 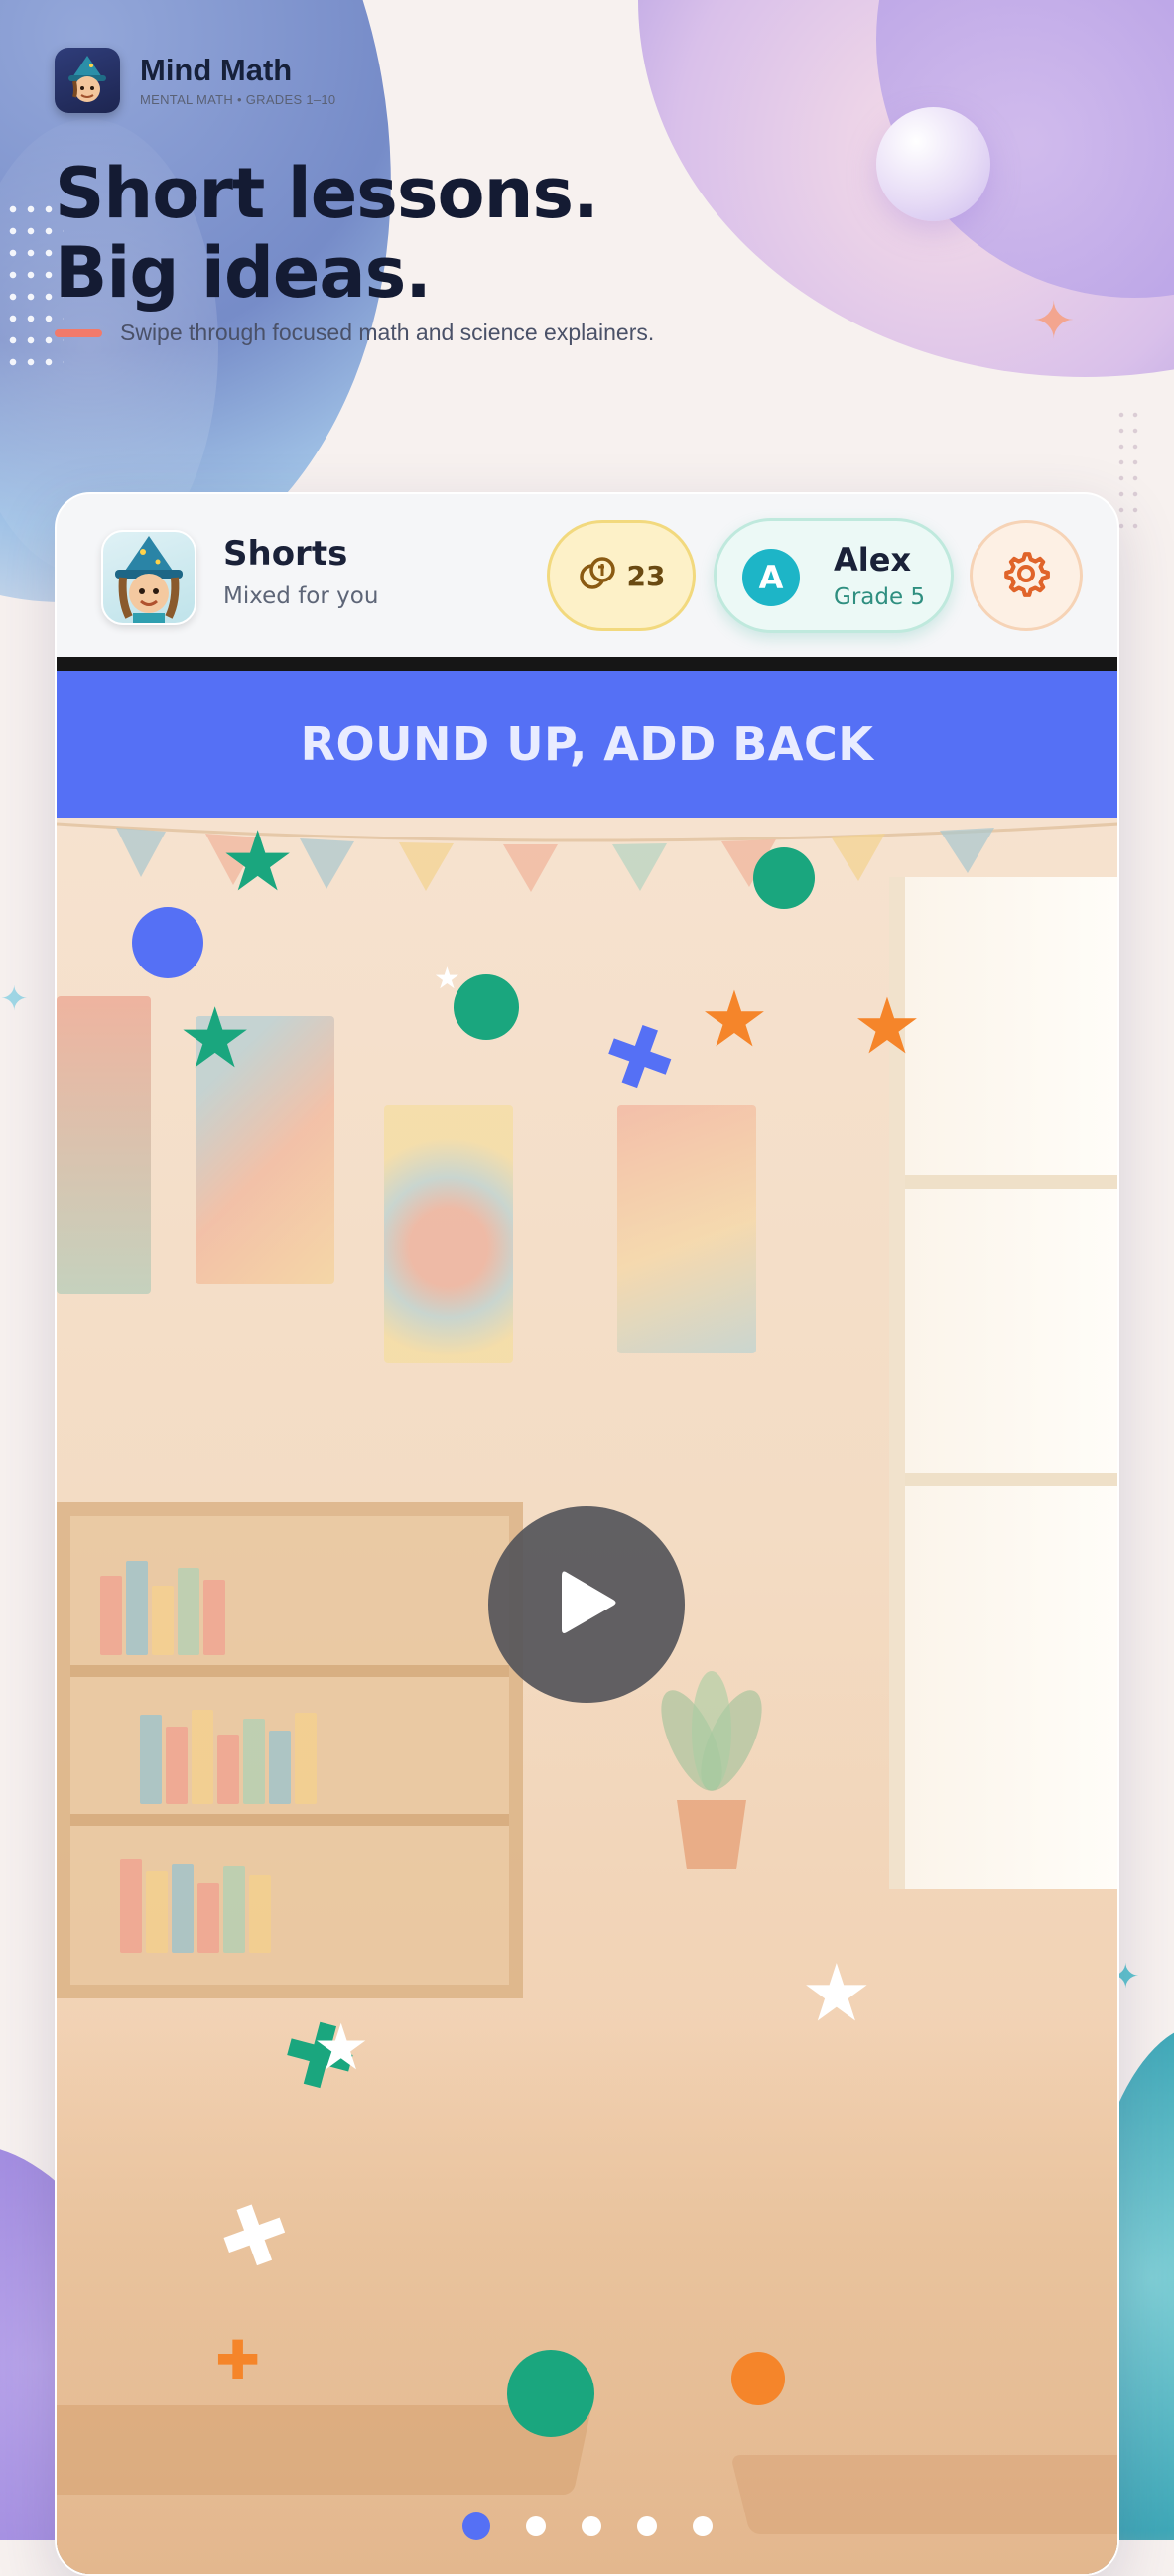 I want to click on screen-subtitle: Mixed for you, so click(x=301, y=596).